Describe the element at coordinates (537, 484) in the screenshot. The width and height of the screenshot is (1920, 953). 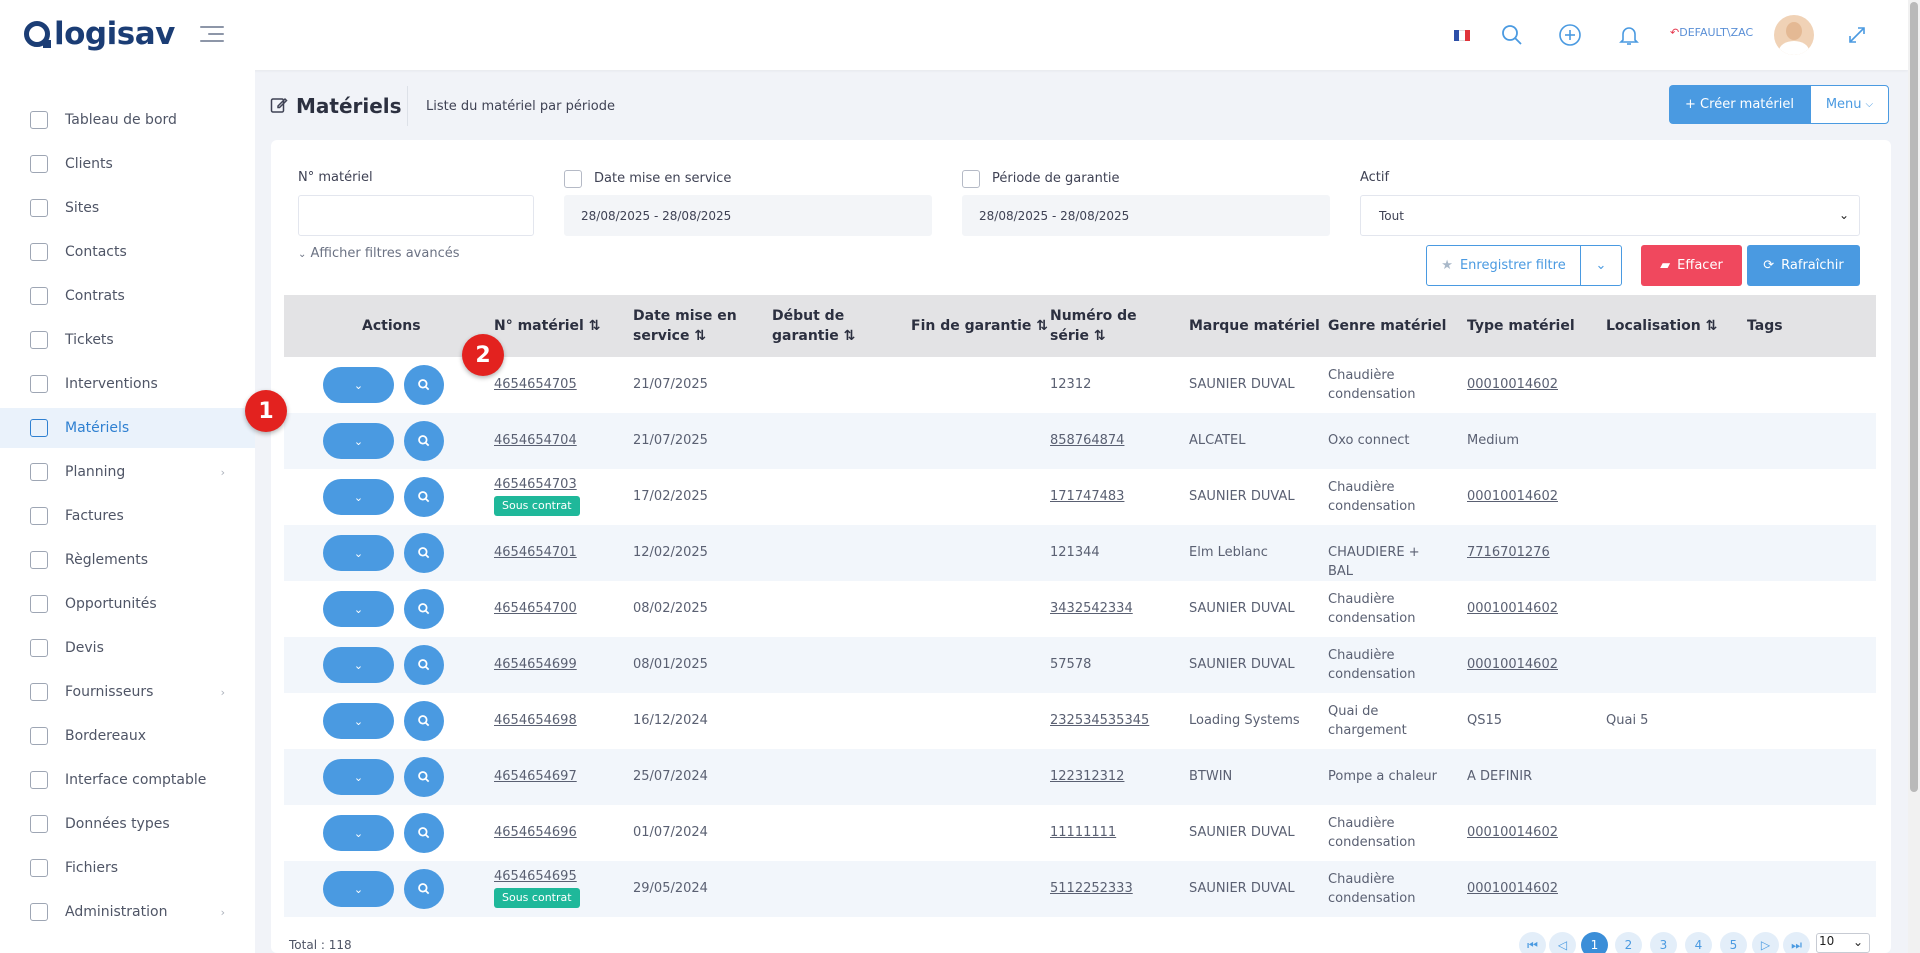
I see `materiel-number-link: 4654654703` at that location.